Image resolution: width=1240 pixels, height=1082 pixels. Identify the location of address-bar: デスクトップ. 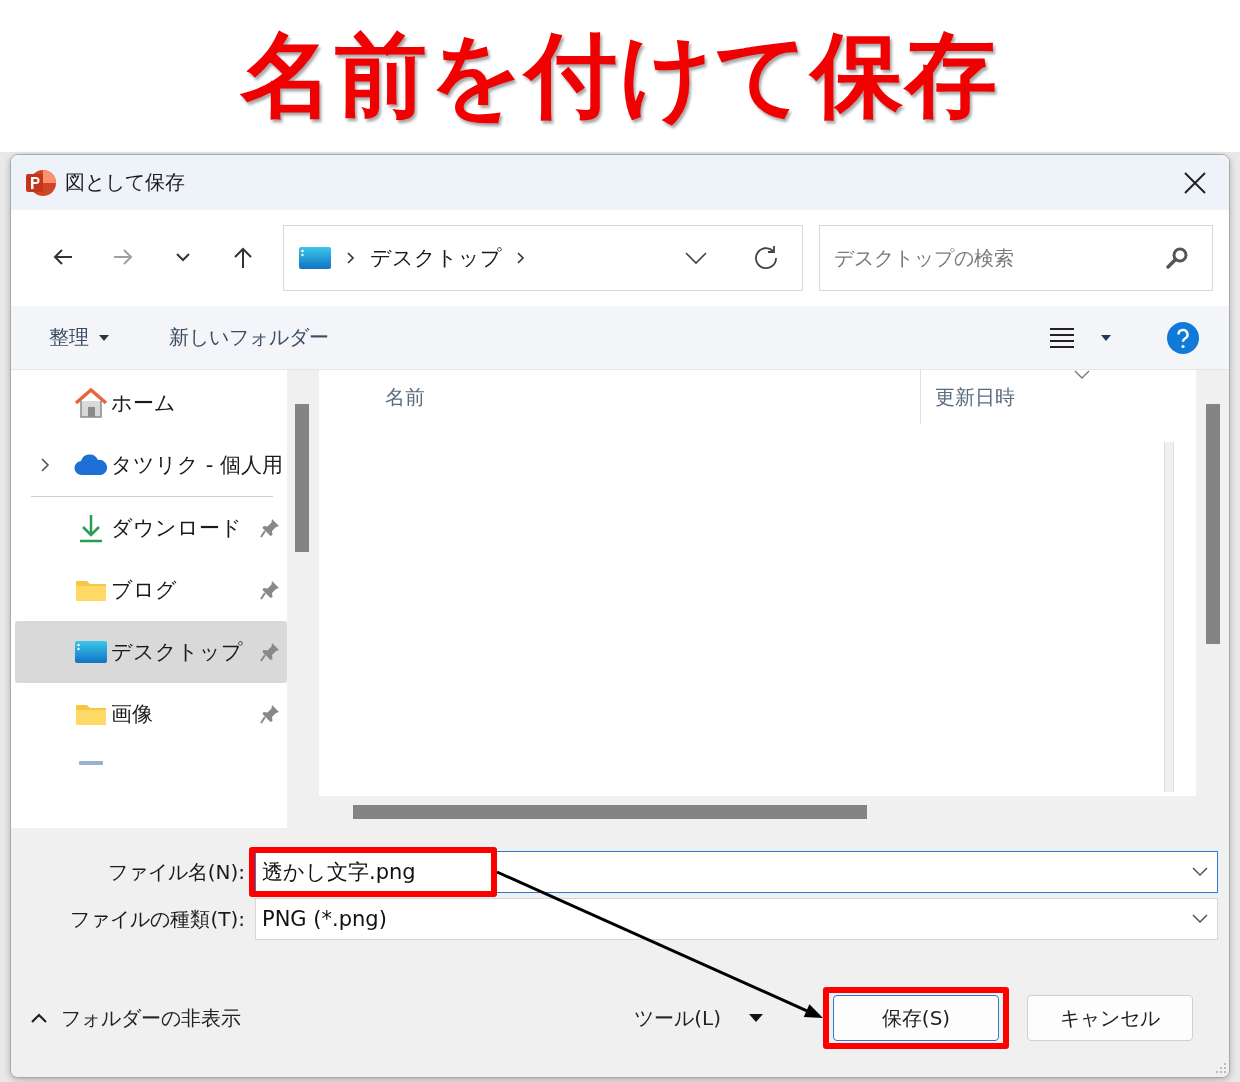
(543, 258).